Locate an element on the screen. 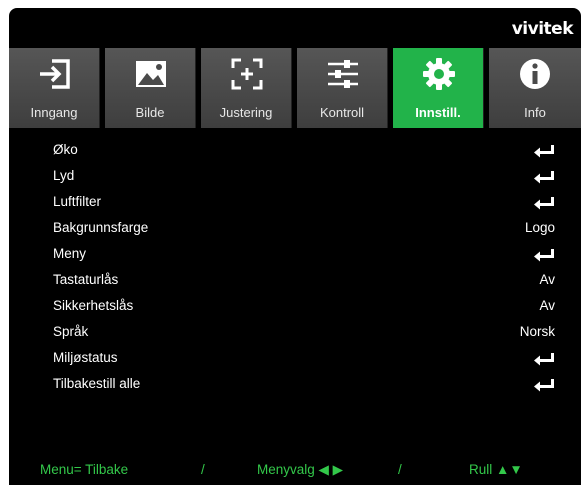 The width and height of the screenshot is (586, 485). tab-innstill: Innstill. is located at coordinates (438, 88).